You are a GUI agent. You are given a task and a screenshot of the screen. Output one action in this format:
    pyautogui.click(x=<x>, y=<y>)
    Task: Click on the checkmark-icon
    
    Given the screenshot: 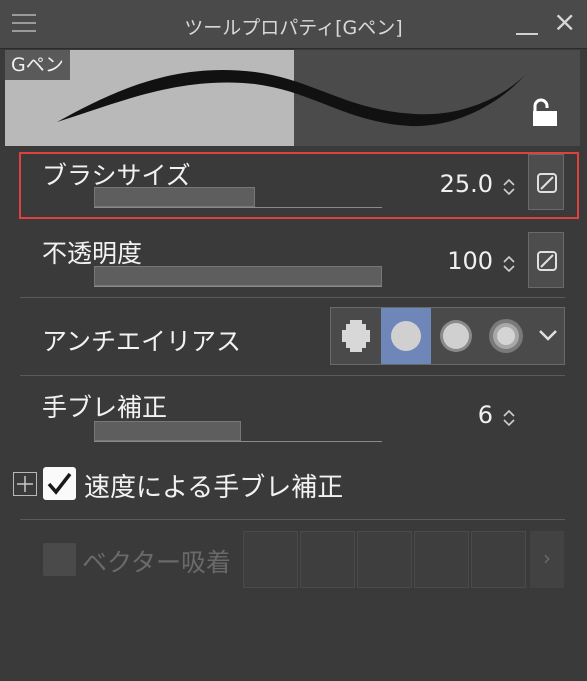 What is the action you would take?
    pyautogui.click(x=59, y=483)
    